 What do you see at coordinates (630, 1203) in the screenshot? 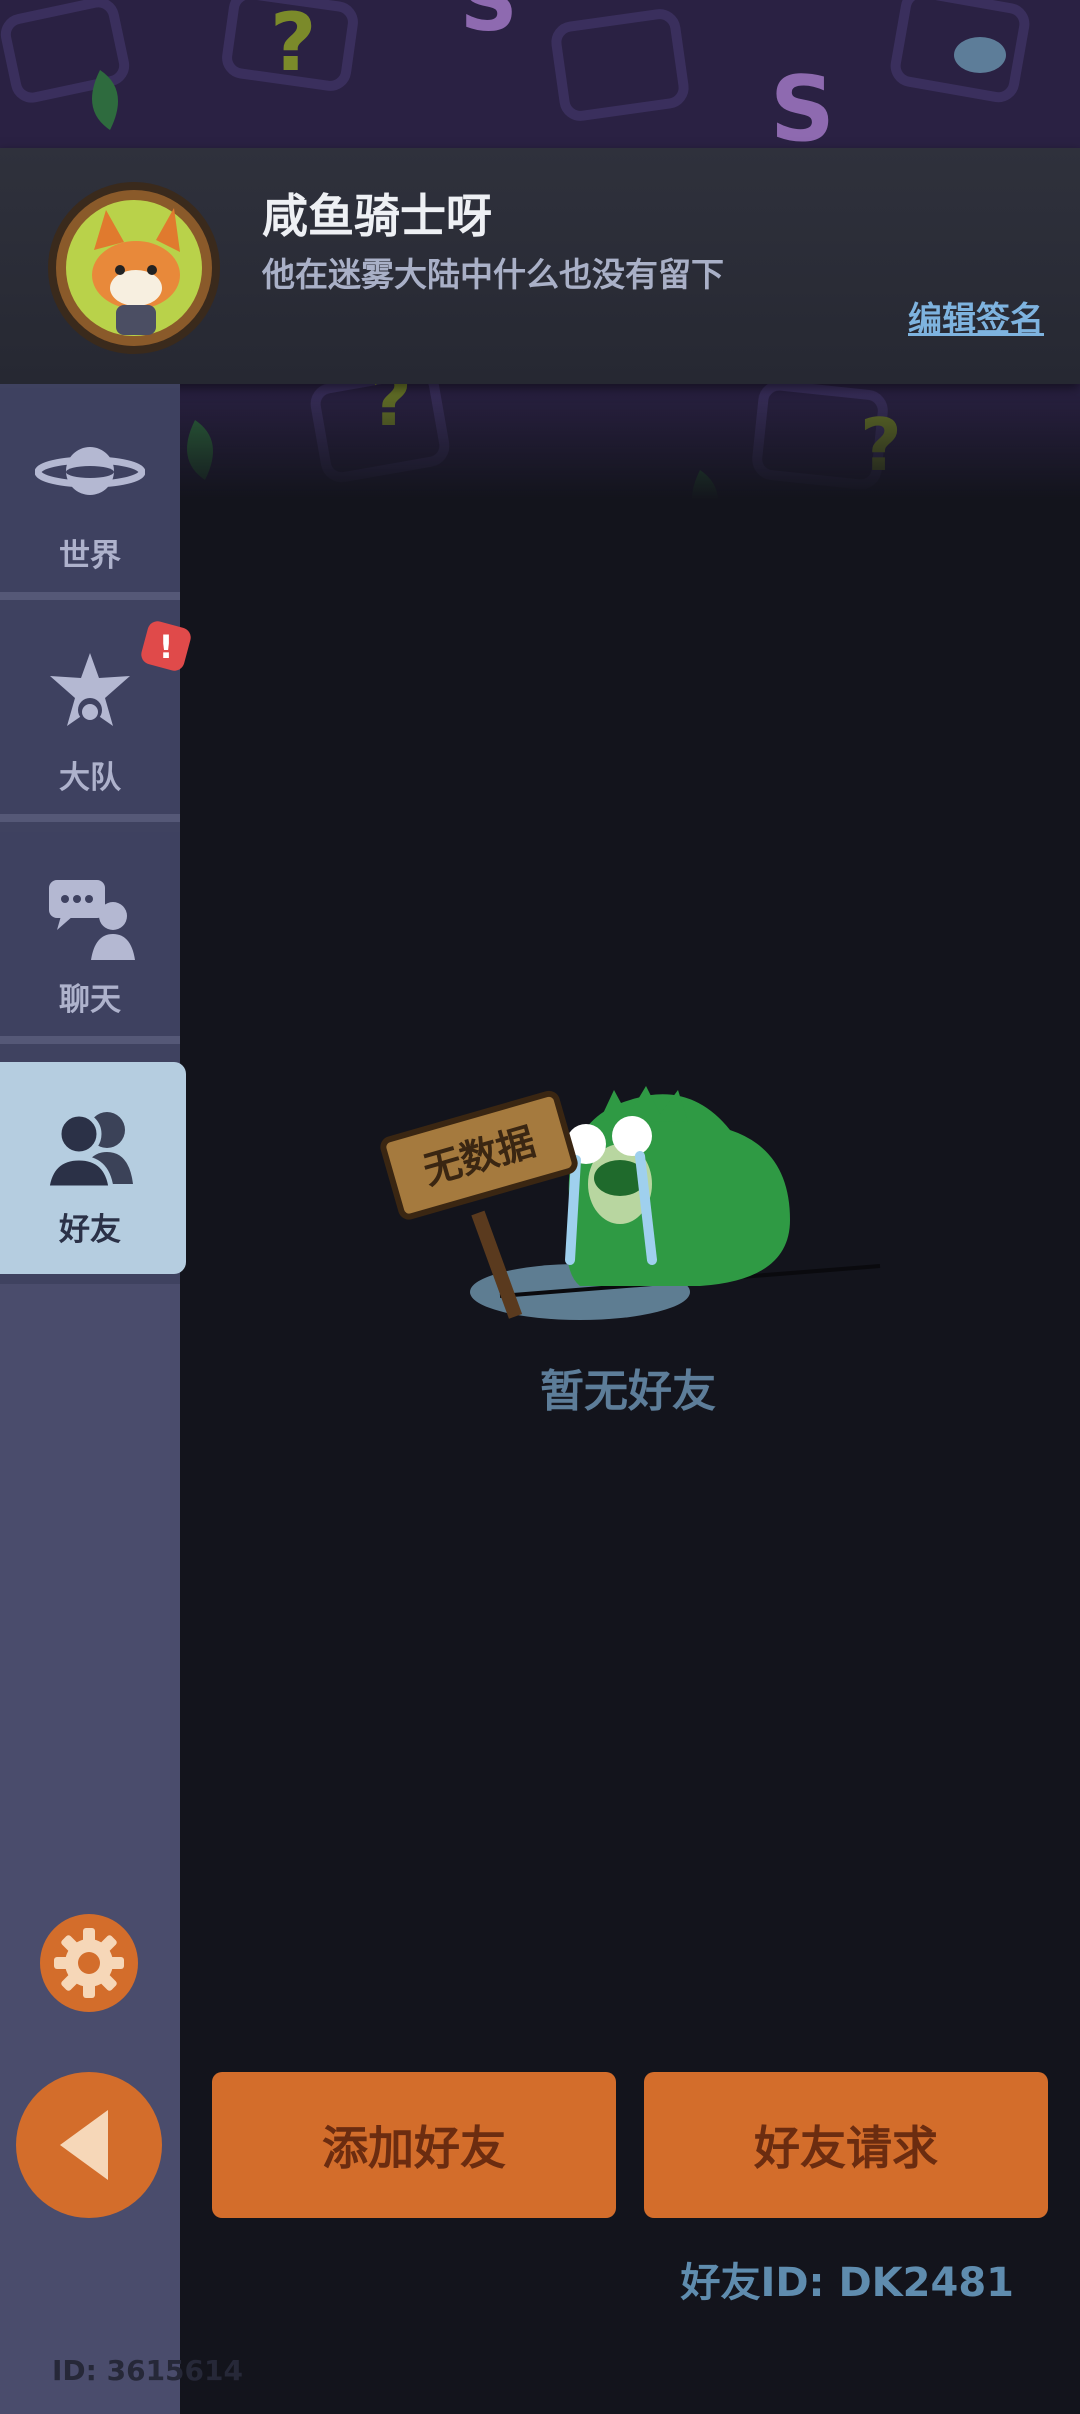
I see `empty-state-illustration: 无数据` at bounding box center [630, 1203].